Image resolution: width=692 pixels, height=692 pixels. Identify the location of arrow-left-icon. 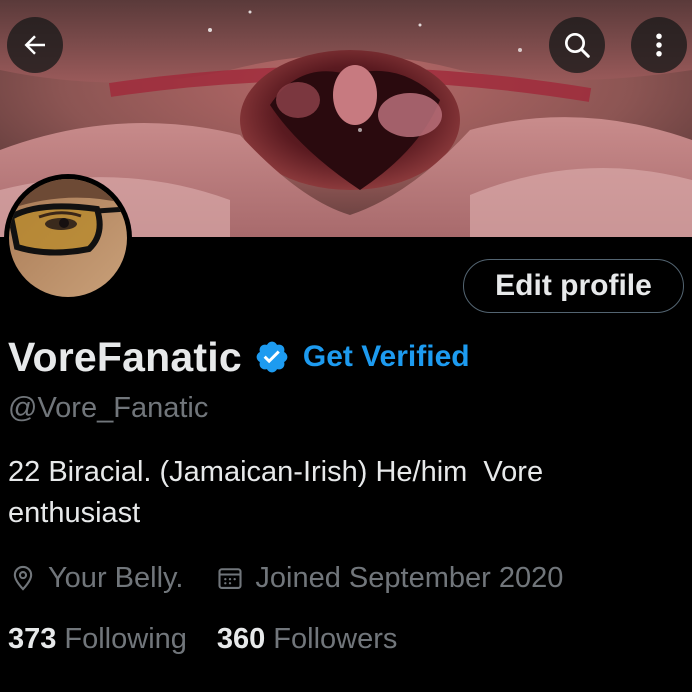
(34, 45).